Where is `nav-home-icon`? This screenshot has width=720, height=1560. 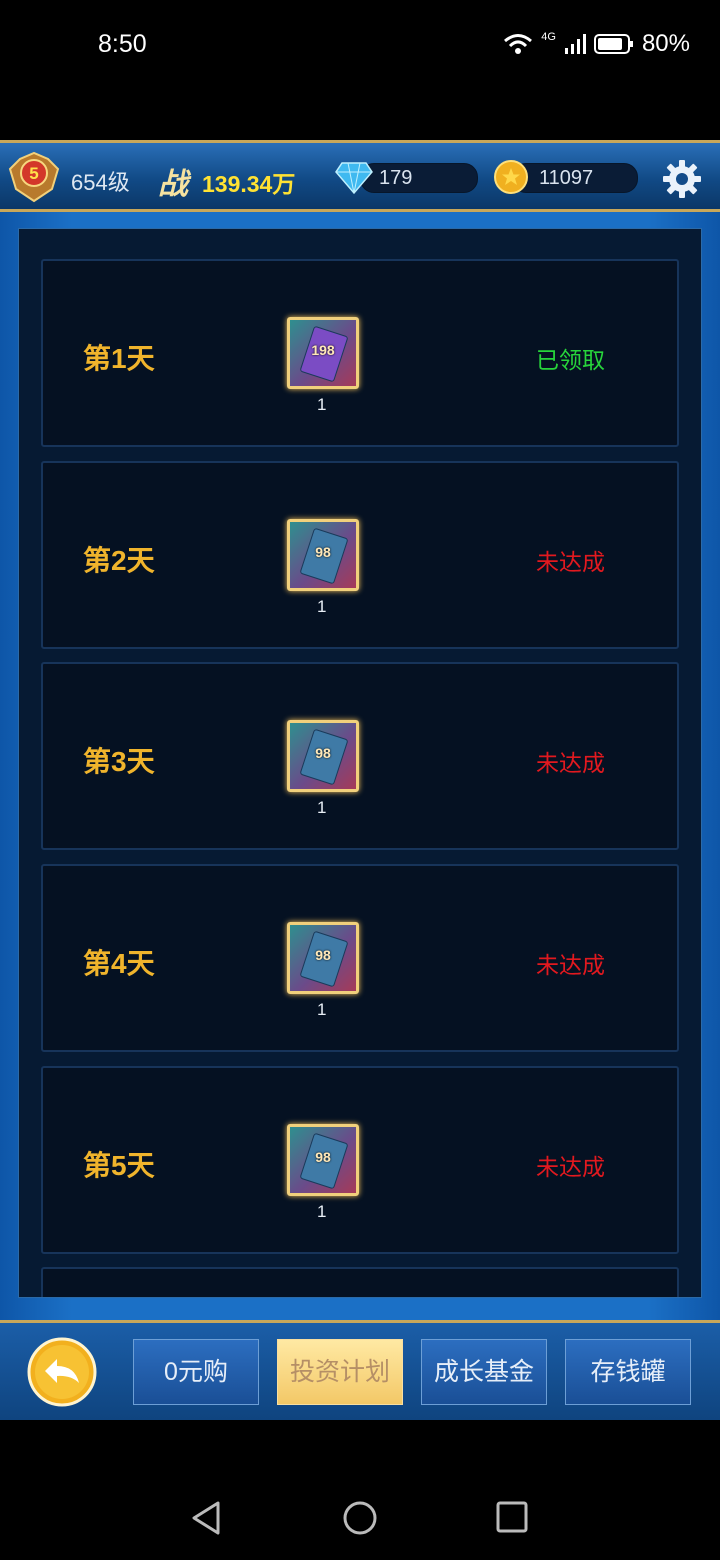 nav-home-icon is located at coordinates (360, 1518).